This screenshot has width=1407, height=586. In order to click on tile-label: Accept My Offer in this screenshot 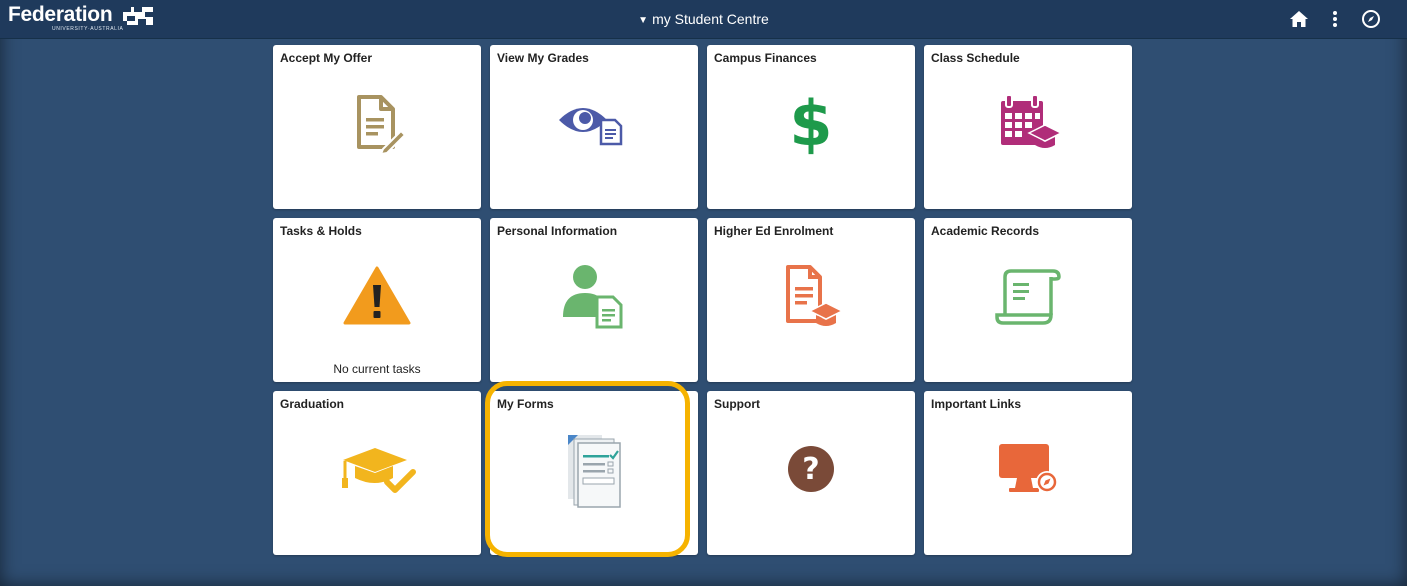, I will do `click(326, 58)`.